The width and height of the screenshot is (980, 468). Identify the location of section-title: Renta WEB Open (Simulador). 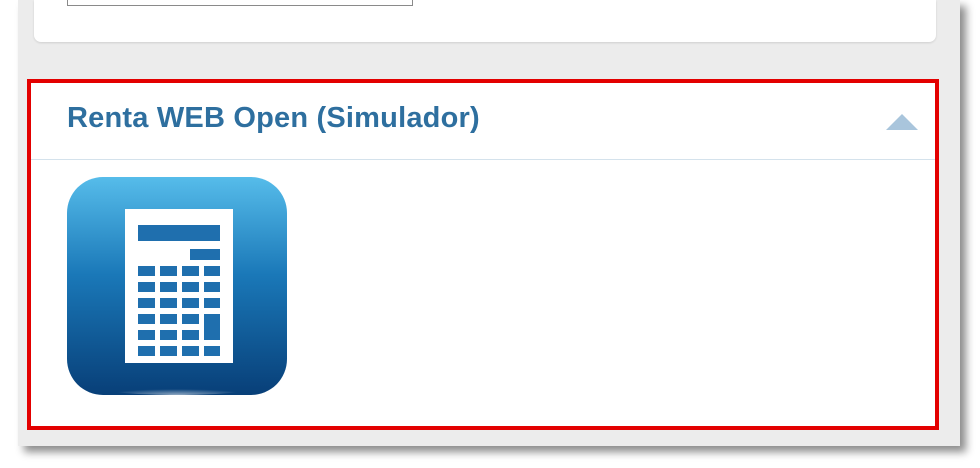
(273, 118).